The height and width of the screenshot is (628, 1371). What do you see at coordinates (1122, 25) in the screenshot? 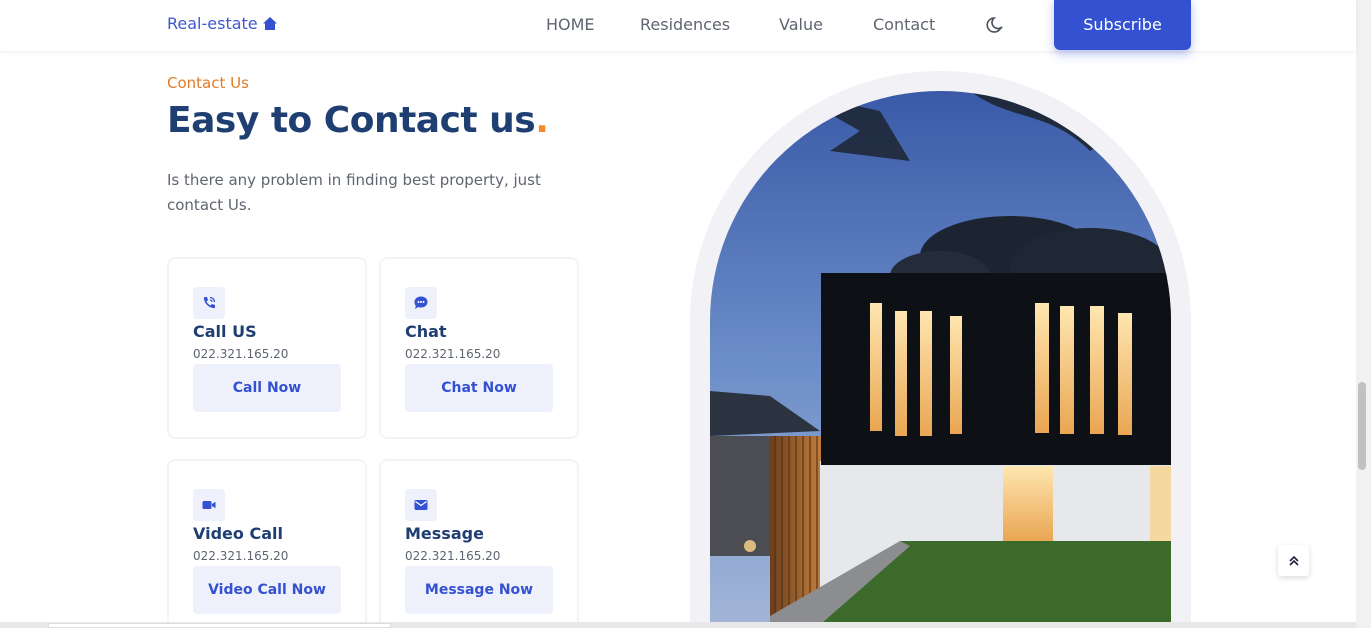
I see `subscribe-button: Subscribe` at bounding box center [1122, 25].